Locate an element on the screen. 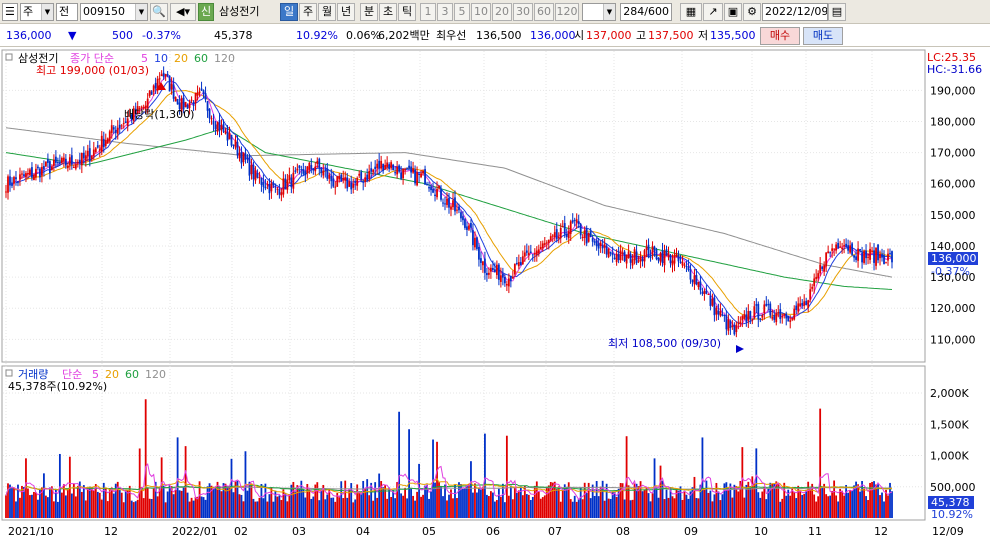 This screenshot has width=990, height=546. menu-icon: ☰ is located at coordinates (10, 12).